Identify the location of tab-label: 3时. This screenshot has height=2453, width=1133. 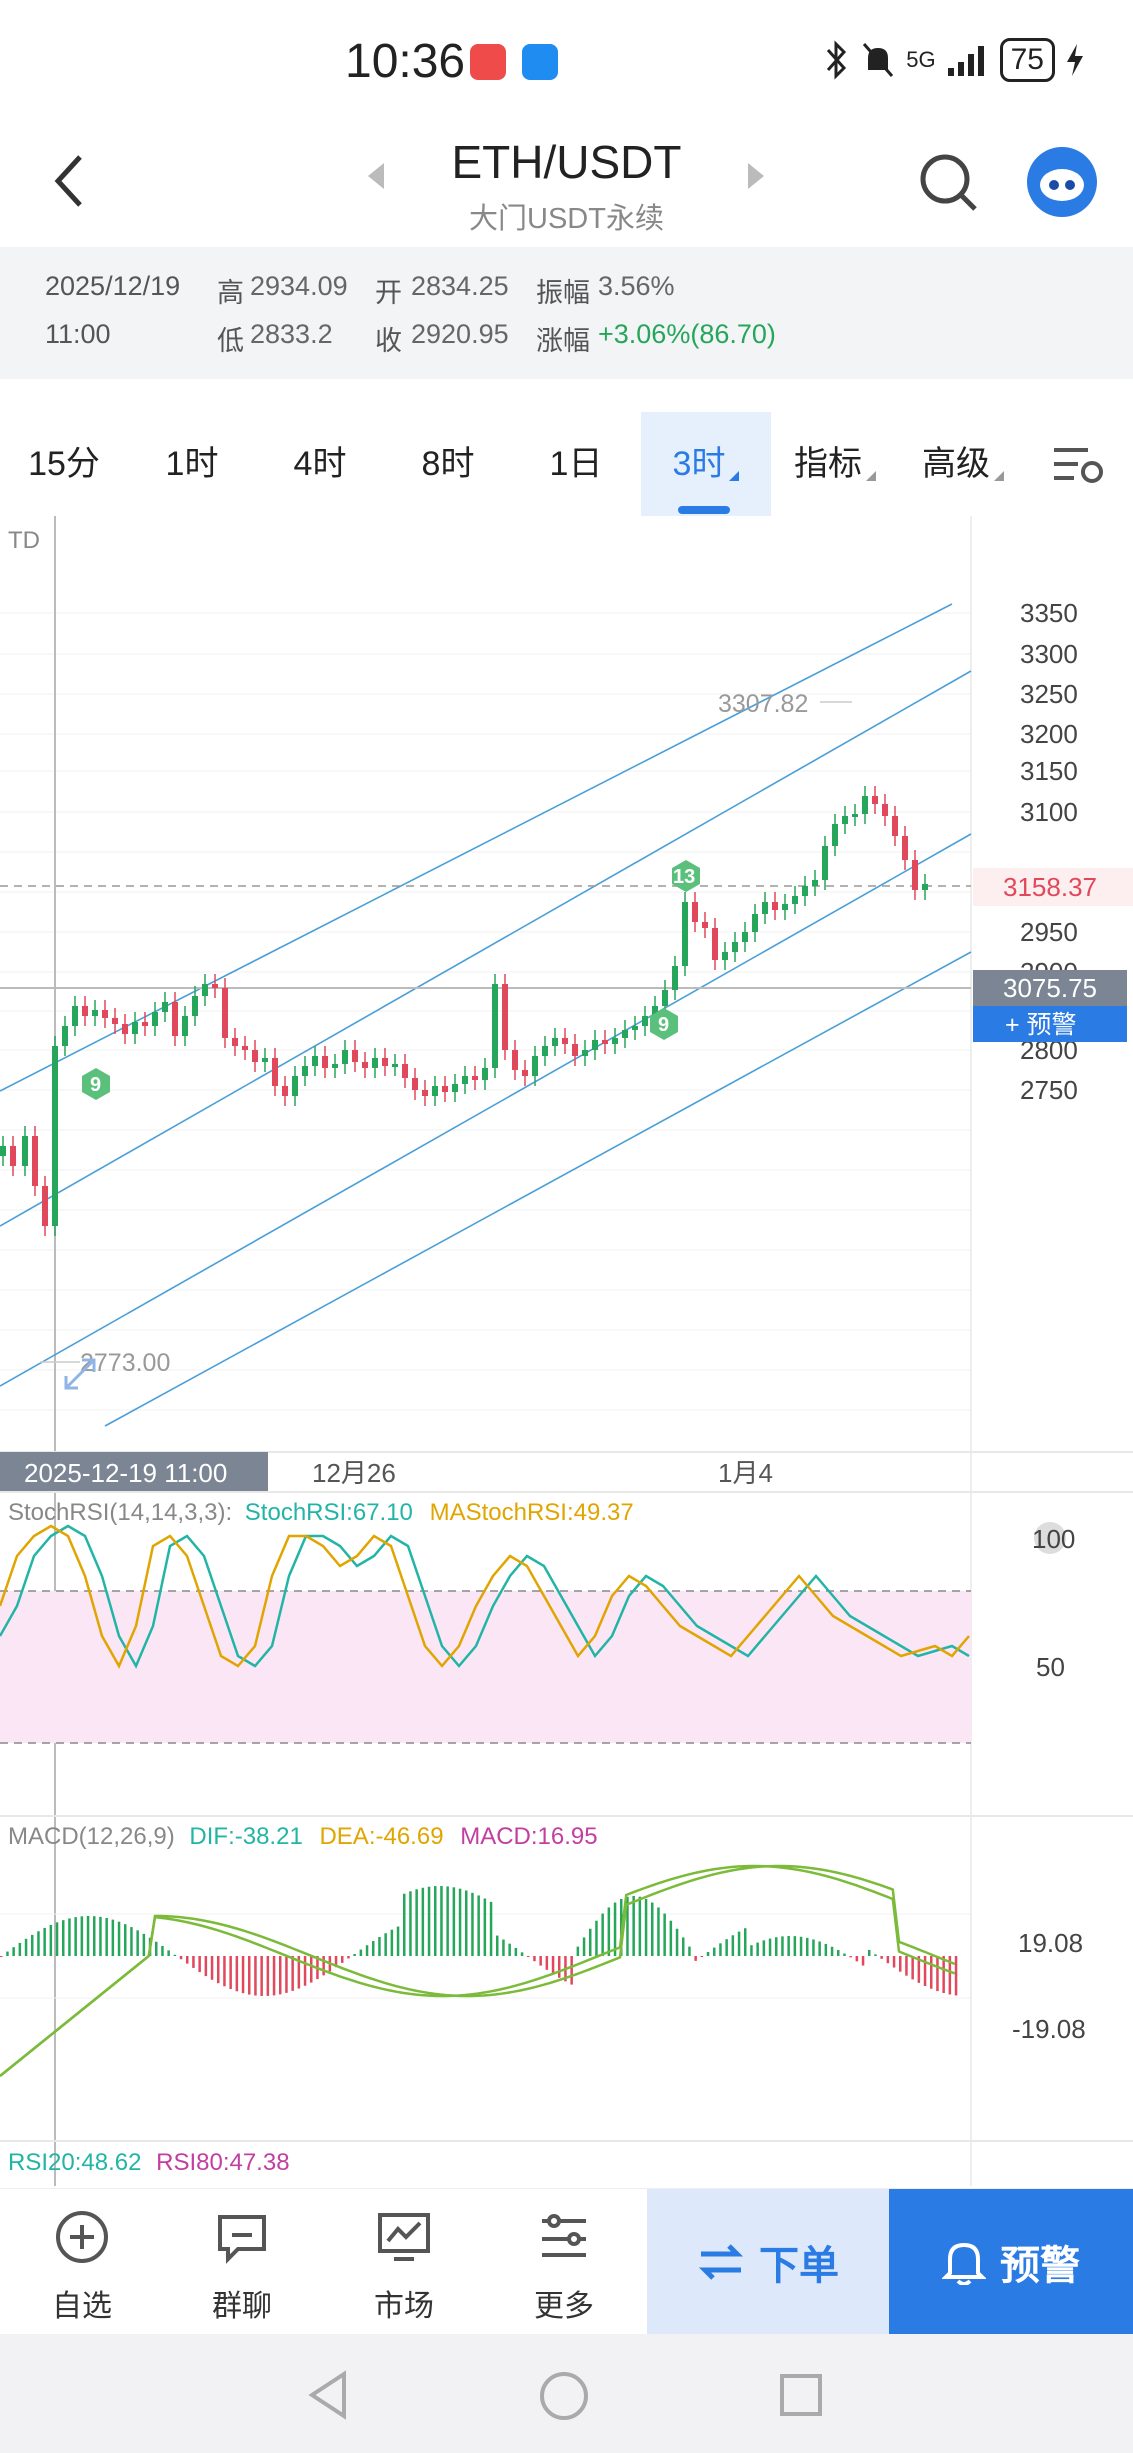
(699, 464).